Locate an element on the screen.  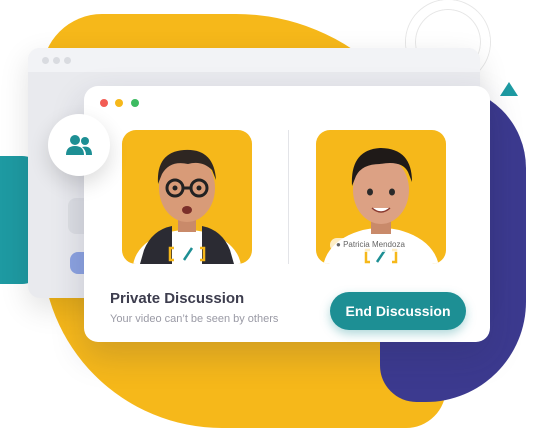
minimize-window-dot is located at coordinates (119, 103).